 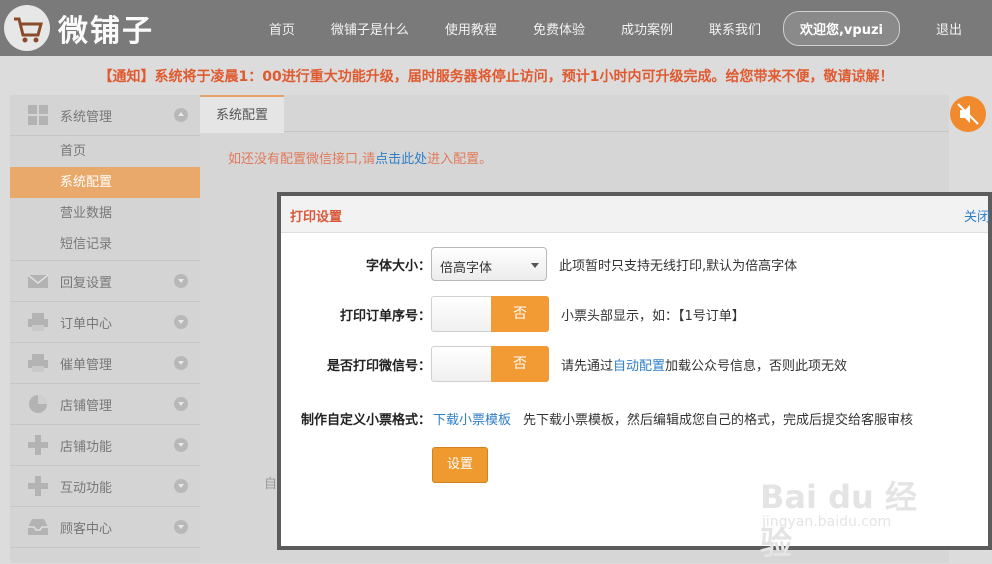 I want to click on nav-cases: 成功案例, so click(x=647, y=28).